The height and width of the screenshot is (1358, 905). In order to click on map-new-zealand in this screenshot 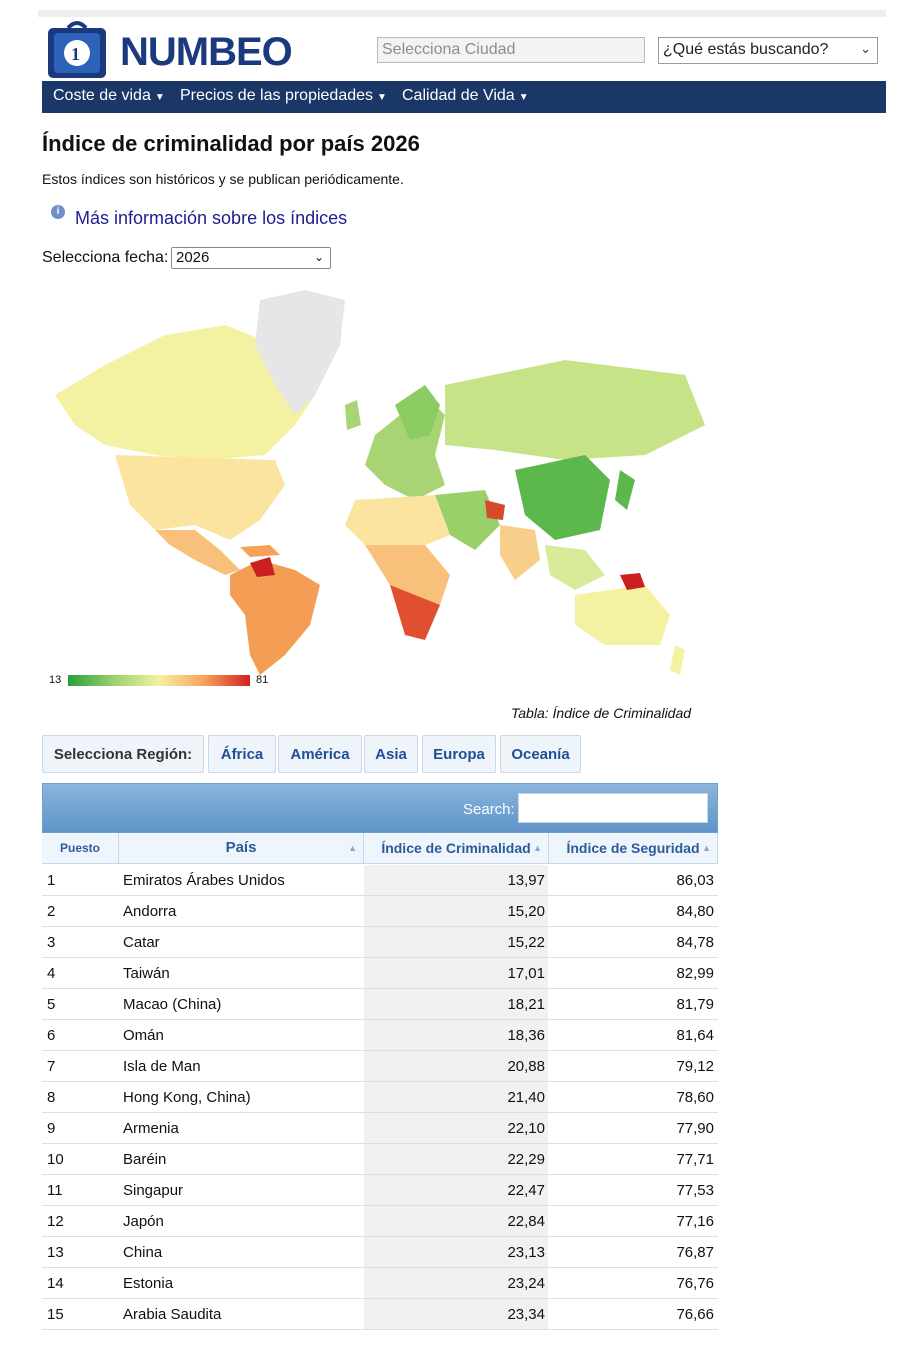, I will do `click(677, 660)`.